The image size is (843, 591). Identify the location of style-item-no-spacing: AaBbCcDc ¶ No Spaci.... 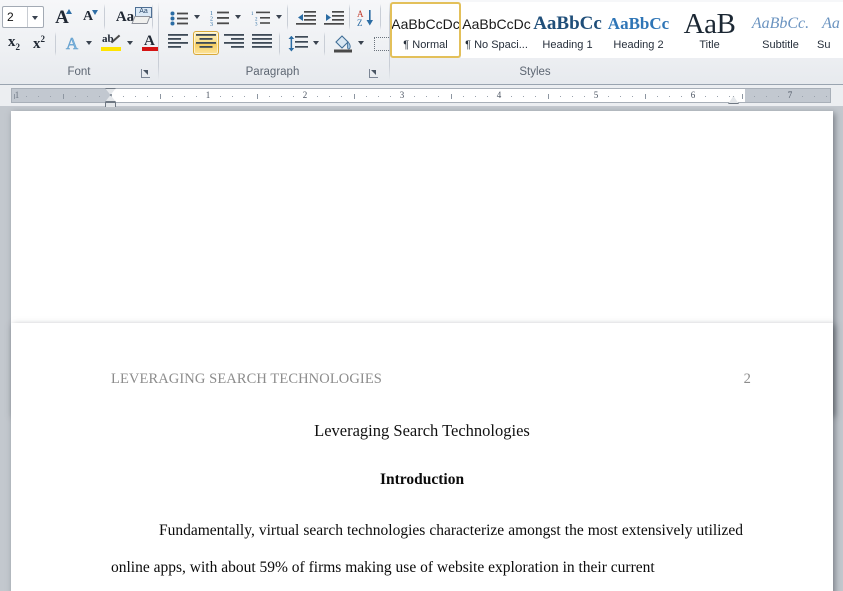
(496, 30).